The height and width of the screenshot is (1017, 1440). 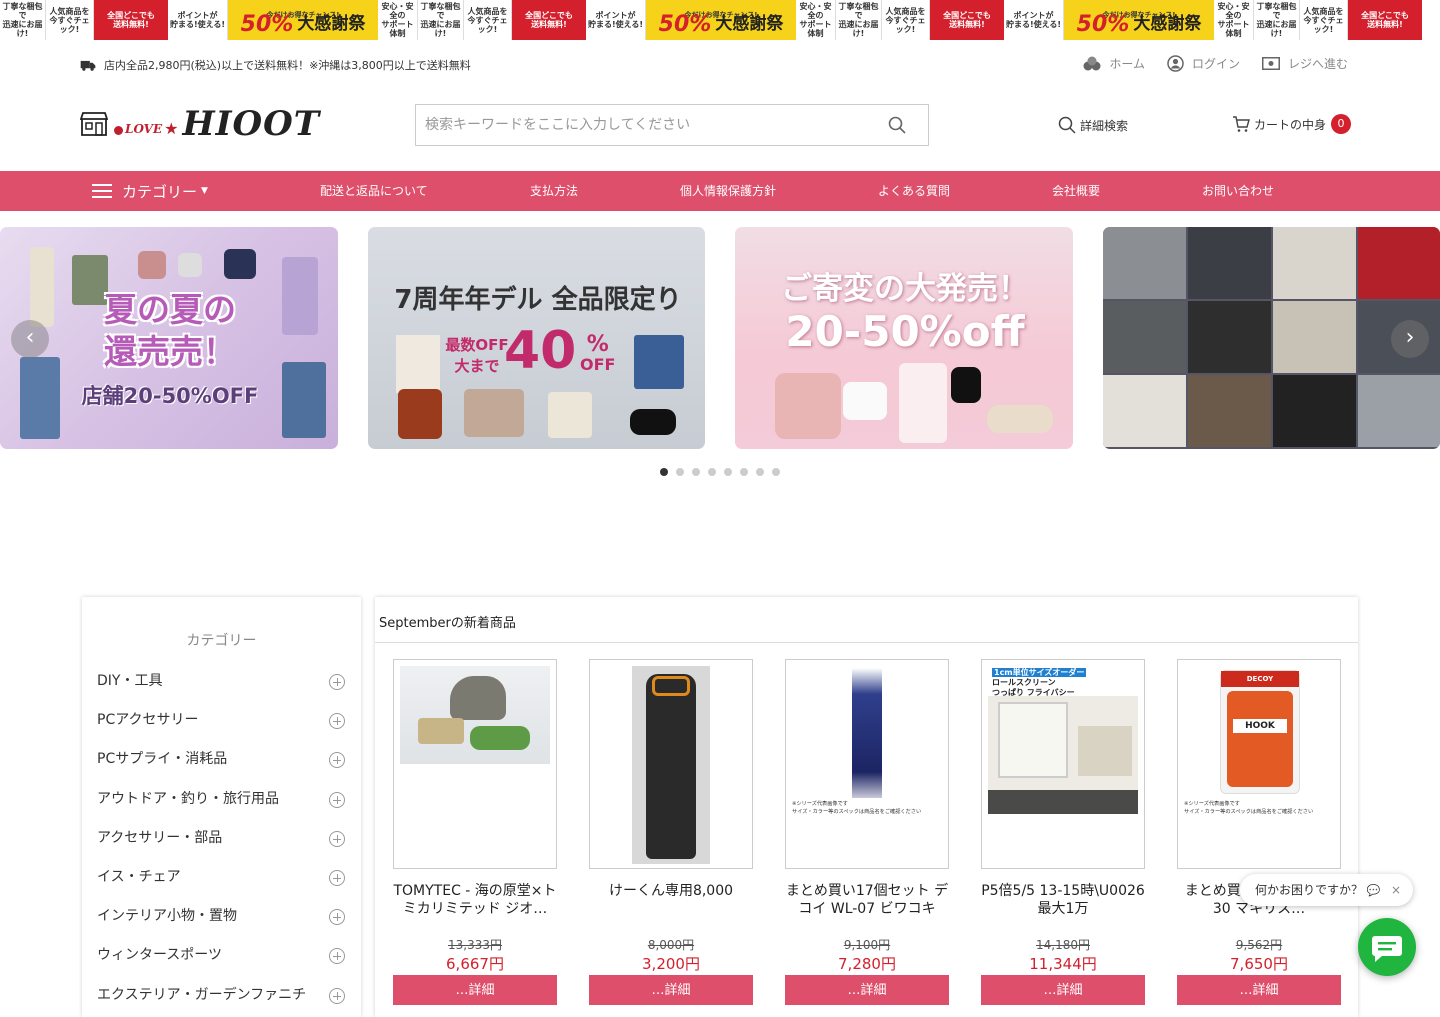 I want to click on cash-icon, so click(x=1270, y=63).